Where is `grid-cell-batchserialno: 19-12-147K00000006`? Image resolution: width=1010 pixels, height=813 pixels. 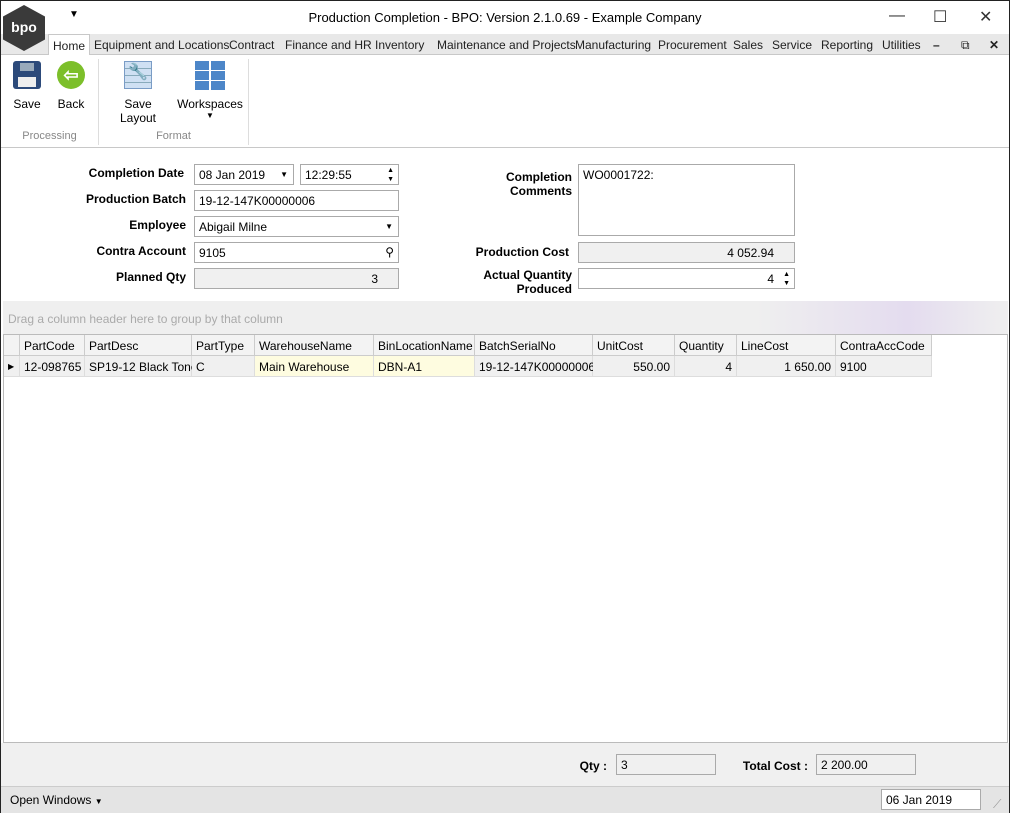
grid-cell-batchserialno: 19-12-147K00000006 is located at coordinates (535, 366).